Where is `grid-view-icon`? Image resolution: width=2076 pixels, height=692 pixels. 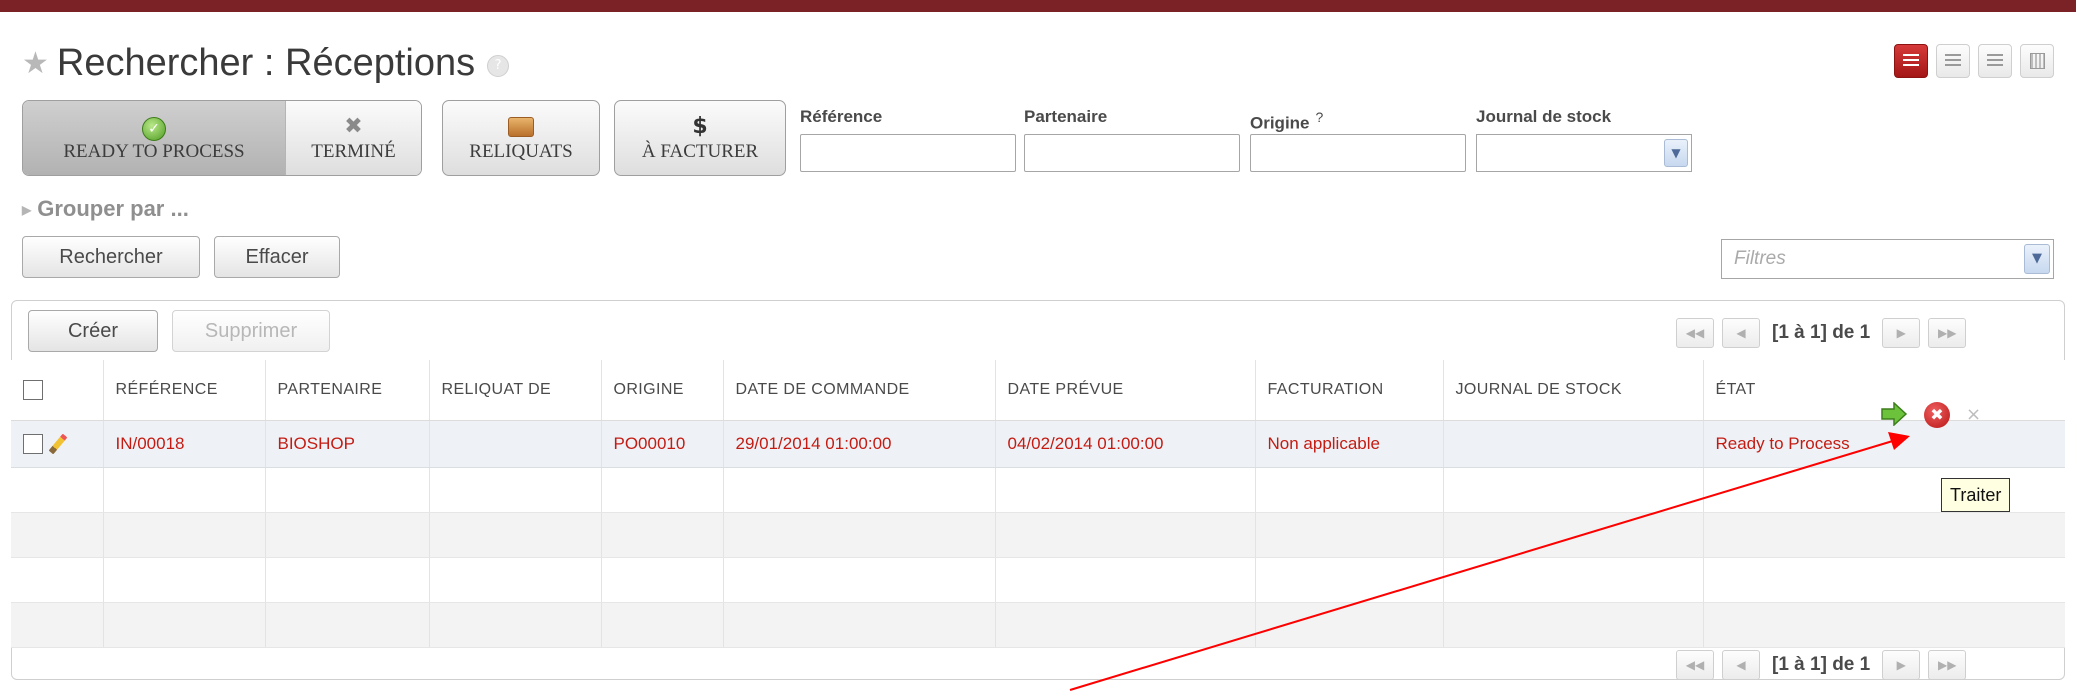
grid-view-icon is located at coordinates (1953, 61).